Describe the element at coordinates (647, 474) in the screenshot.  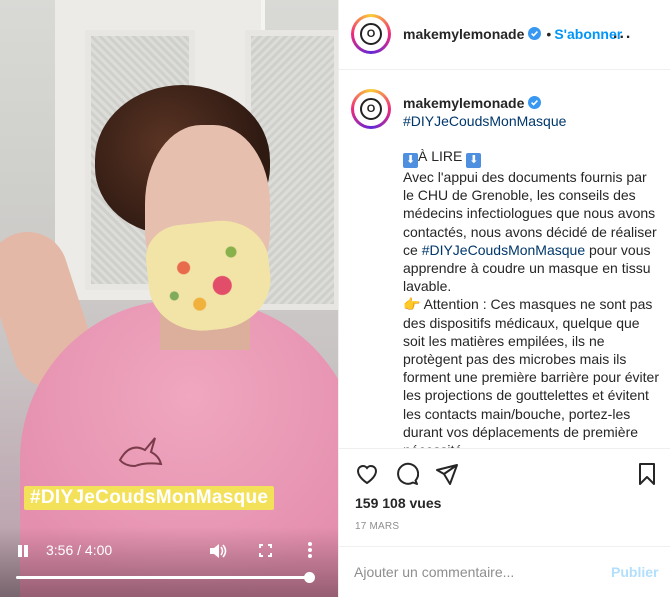
I see `bookmark-icon` at that location.